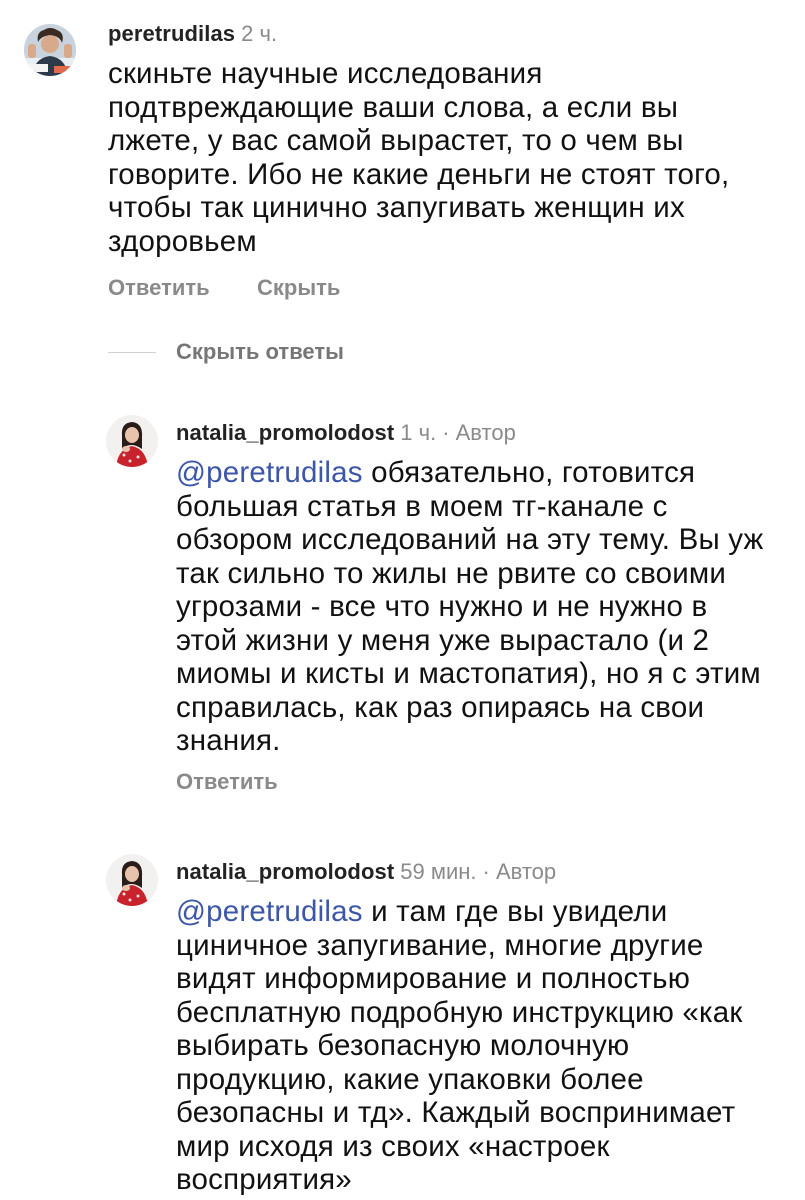 The width and height of the screenshot is (805, 1200). What do you see at coordinates (260, 352) in the screenshot?
I see `hide-replies-button: Скрыть ответы` at bounding box center [260, 352].